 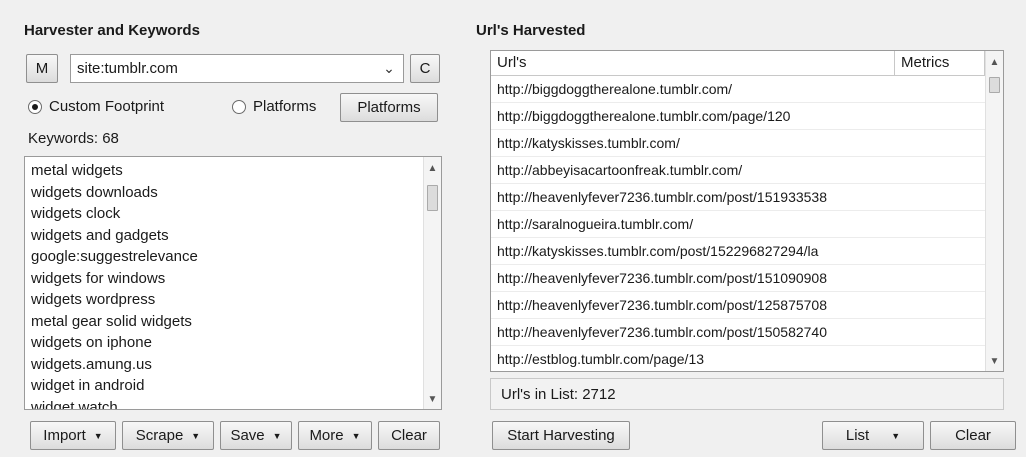 What do you see at coordinates (739, 143) in the screenshot?
I see `table-row: http://katyskisses.tumblr.com/` at bounding box center [739, 143].